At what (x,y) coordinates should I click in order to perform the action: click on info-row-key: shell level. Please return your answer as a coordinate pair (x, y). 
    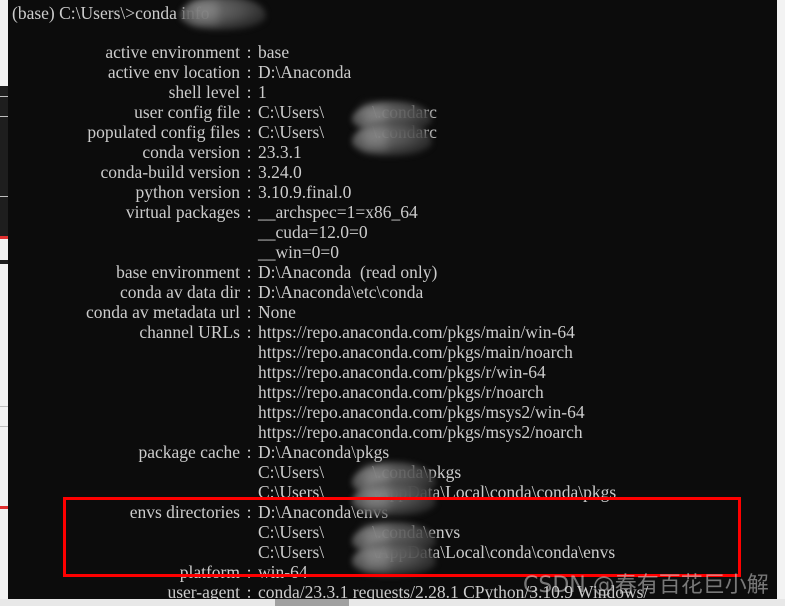
    Looking at the image, I should click on (204, 92).